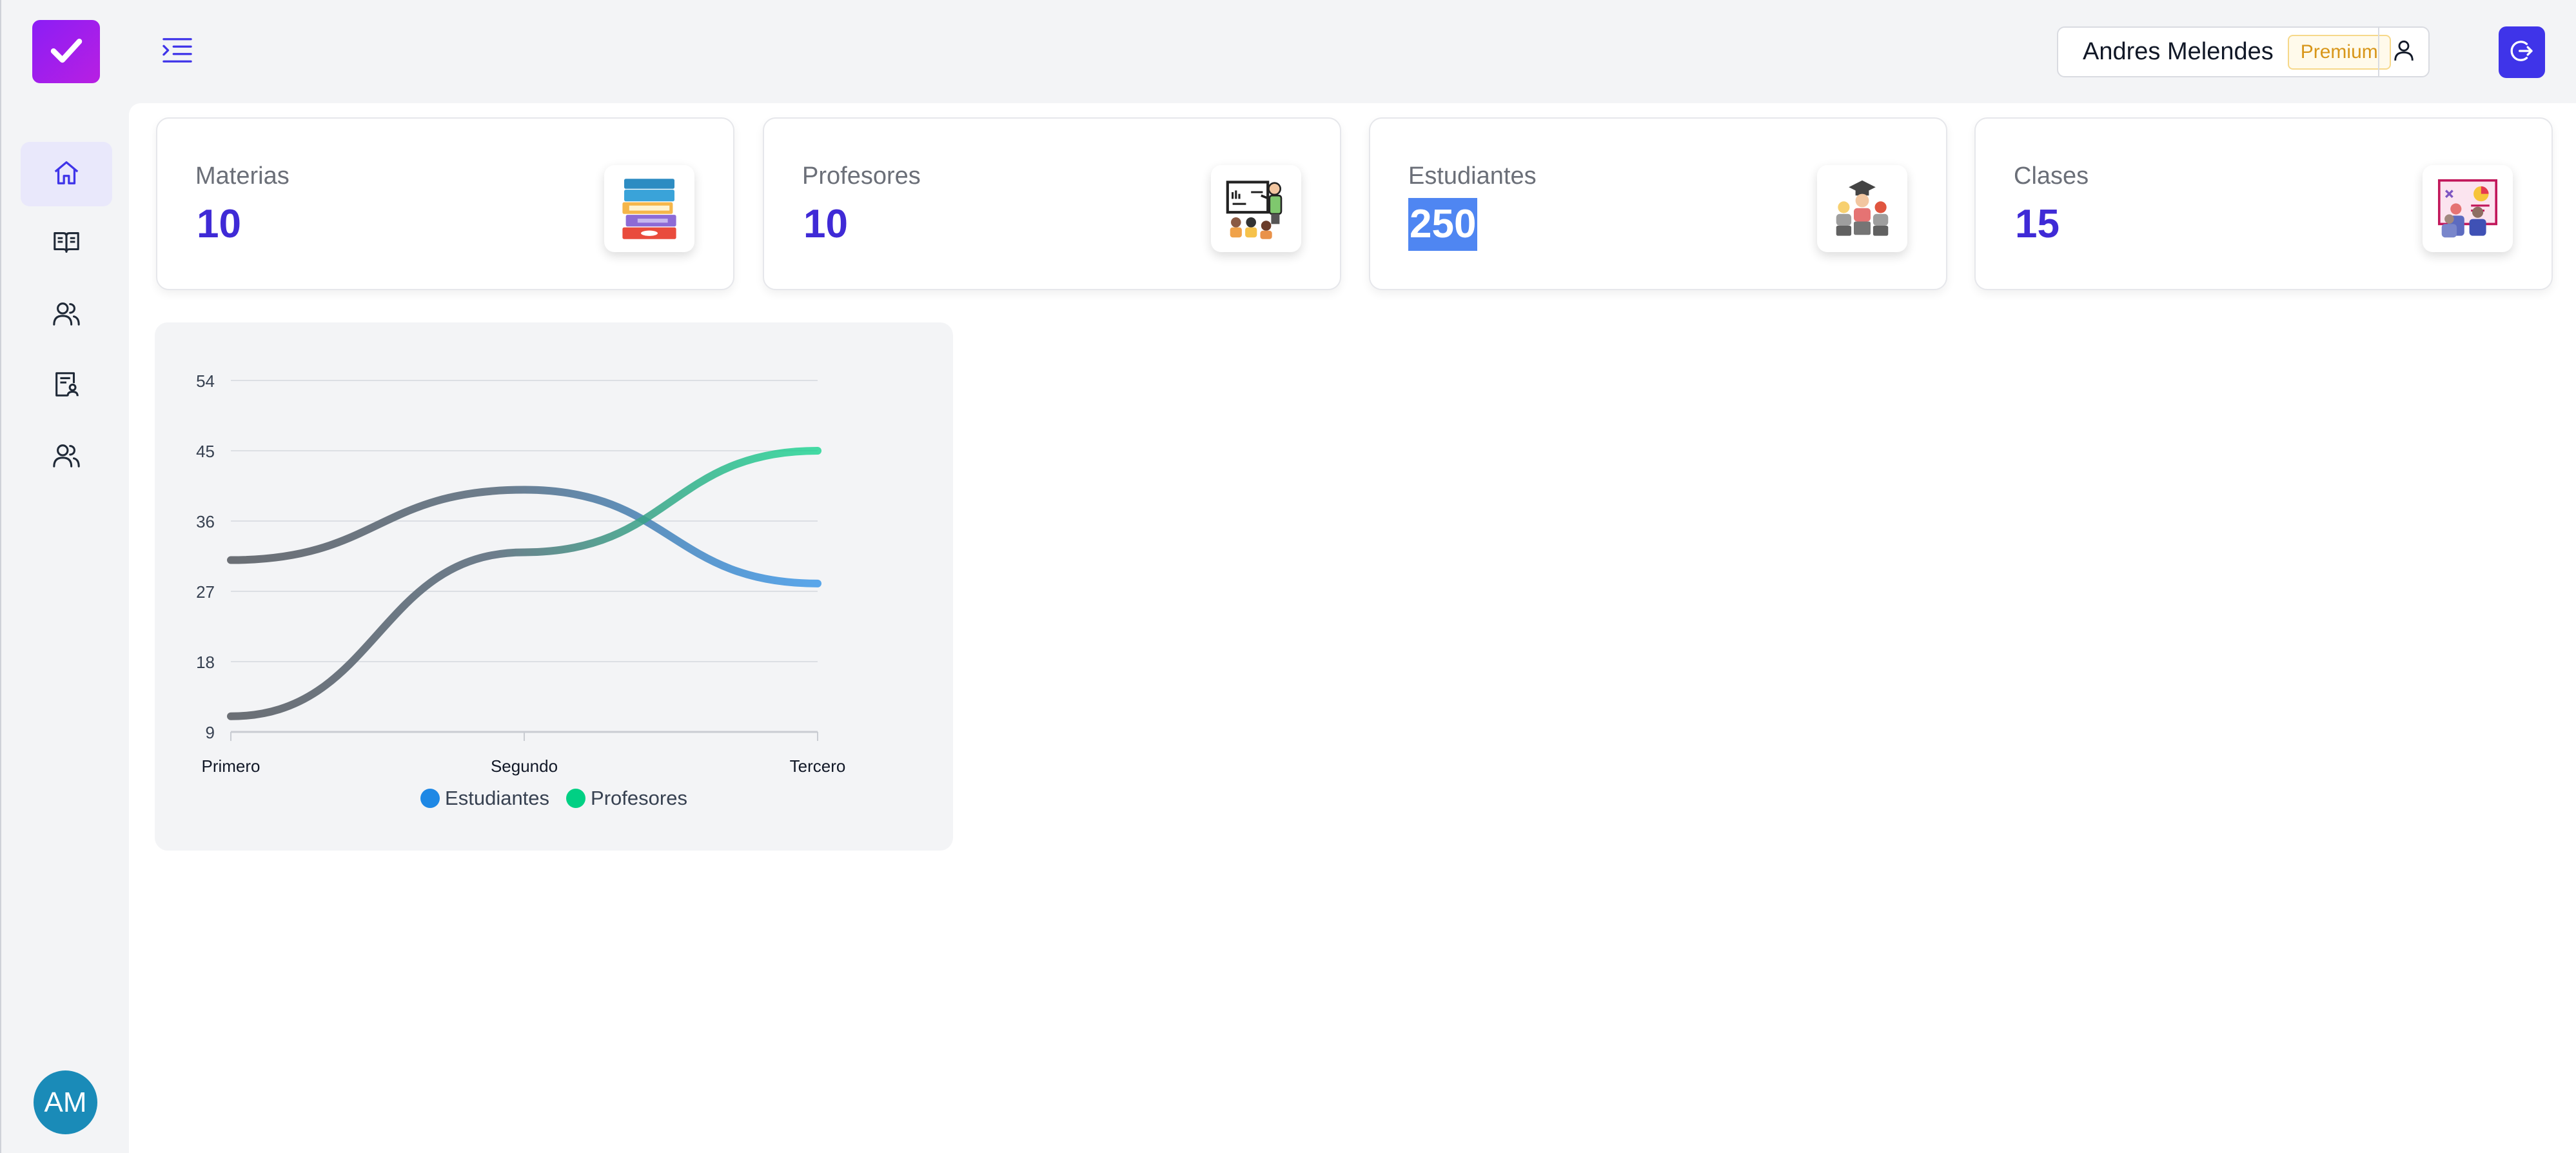 This screenshot has height=1153, width=2576. What do you see at coordinates (65, 1102) in the screenshot?
I see `avatar: AM` at bounding box center [65, 1102].